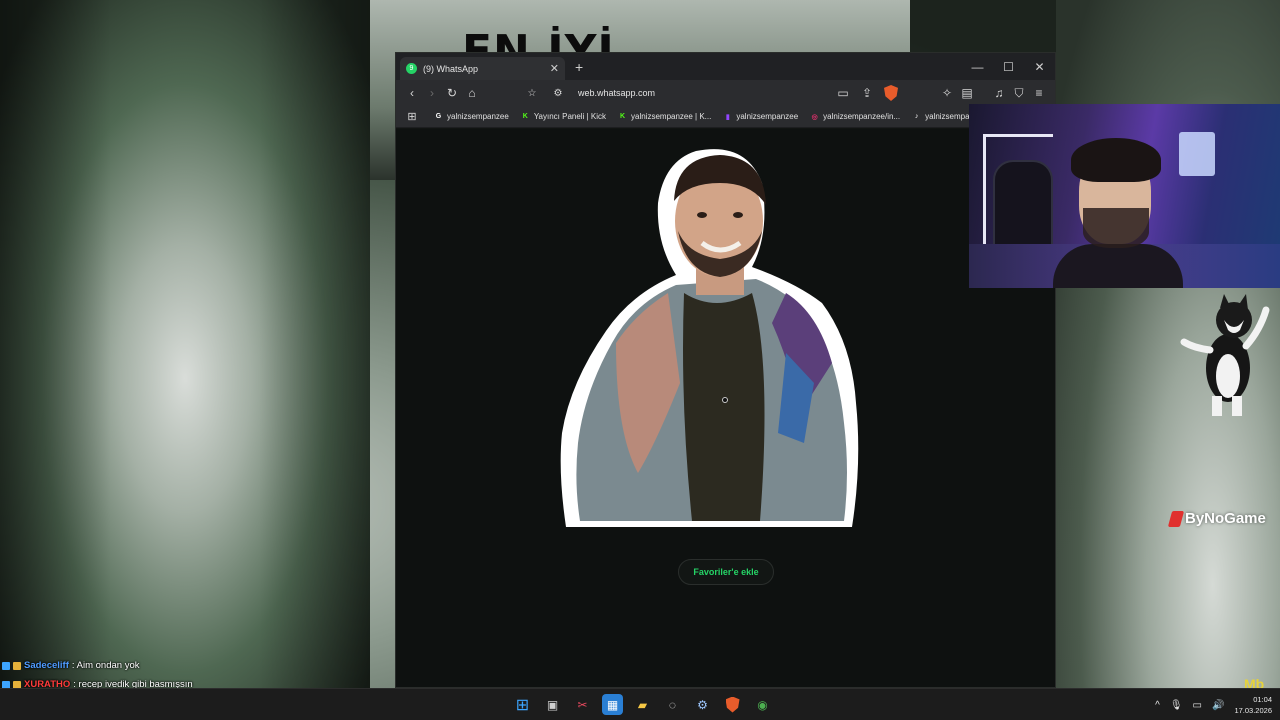 The width and height of the screenshot is (1280, 720). What do you see at coordinates (1039, 93) in the screenshot?
I see `menu-icon: ≡` at bounding box center [1039, 93].